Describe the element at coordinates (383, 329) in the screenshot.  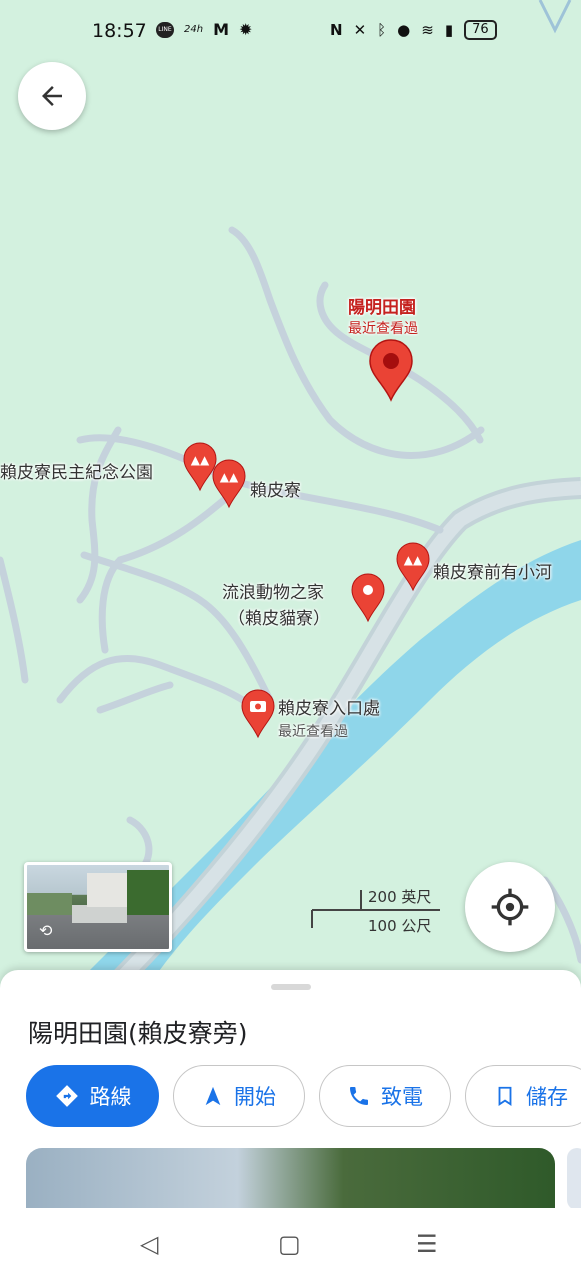
I see `selected-place-subtitle: 最近查看過` at that location.